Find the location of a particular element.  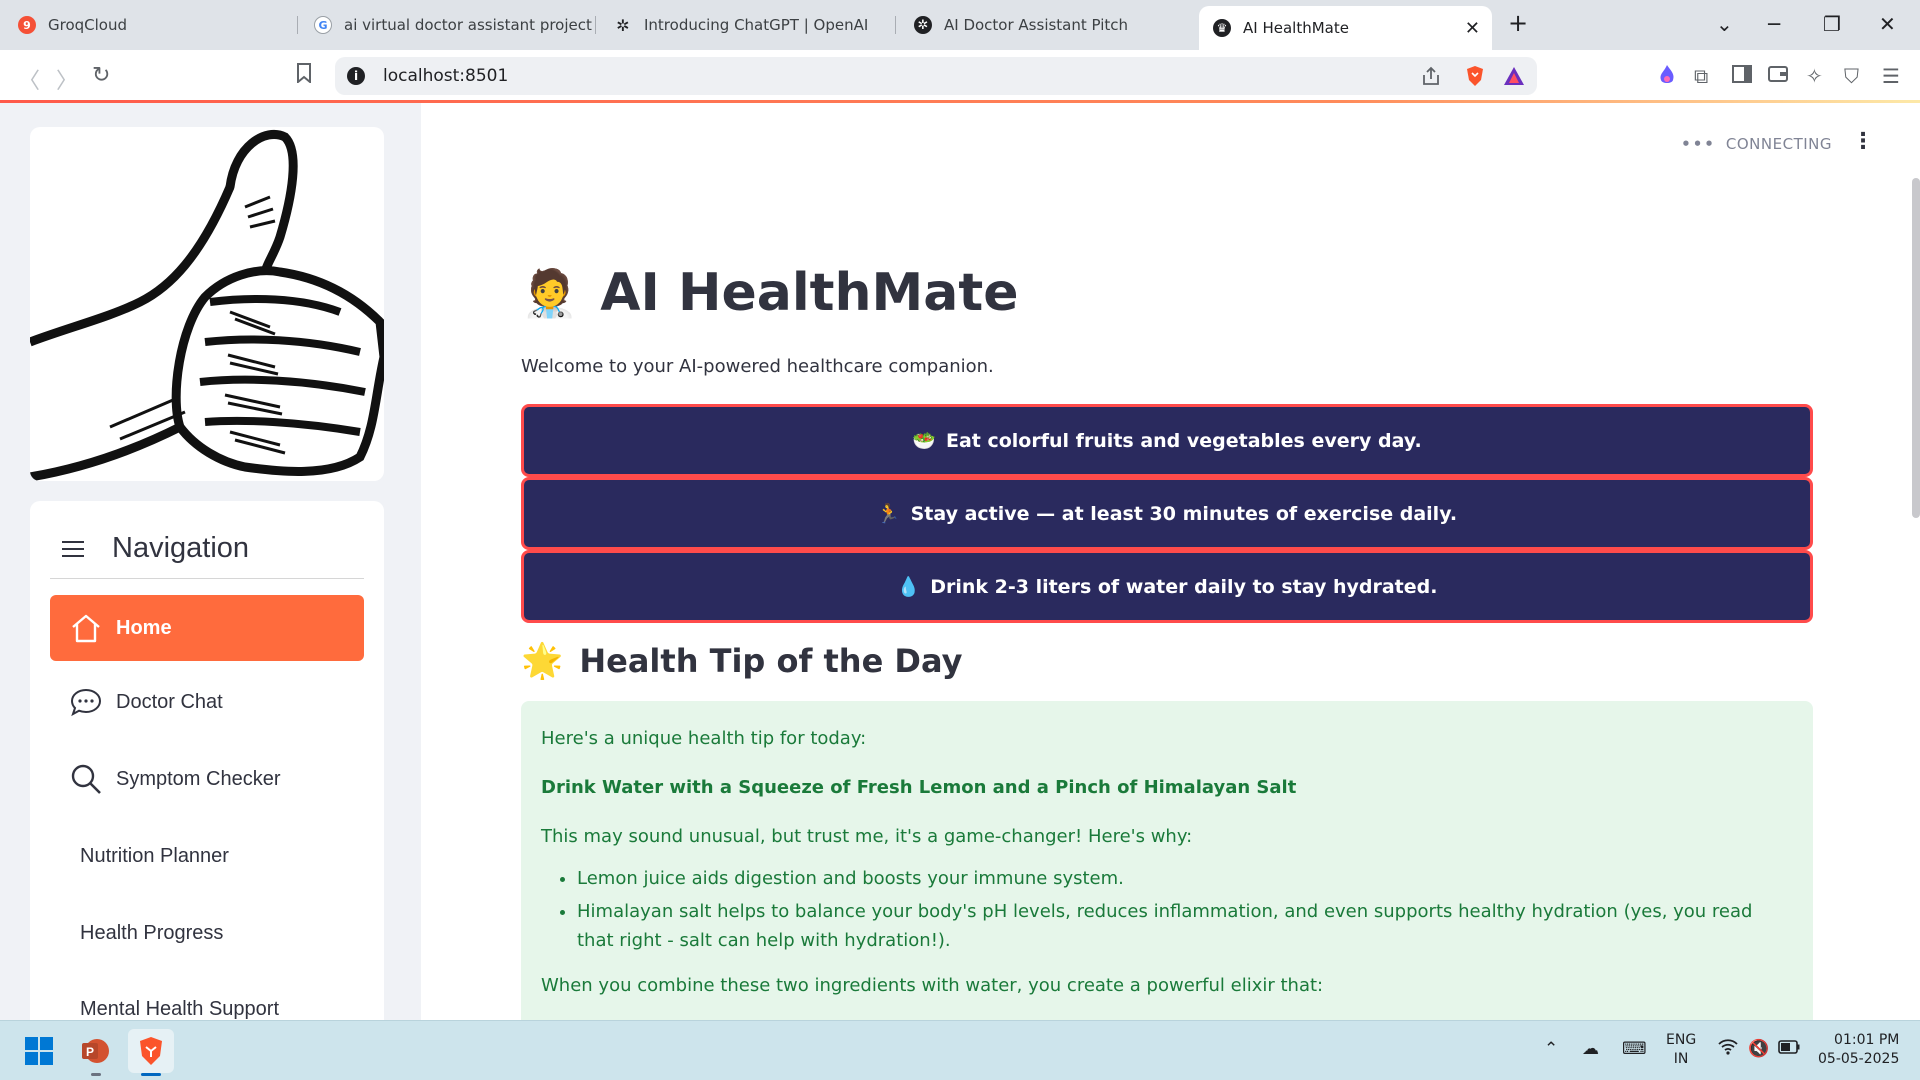

tab-groqcloud: 9 GroqCloud is located at coordinates (158, 25).